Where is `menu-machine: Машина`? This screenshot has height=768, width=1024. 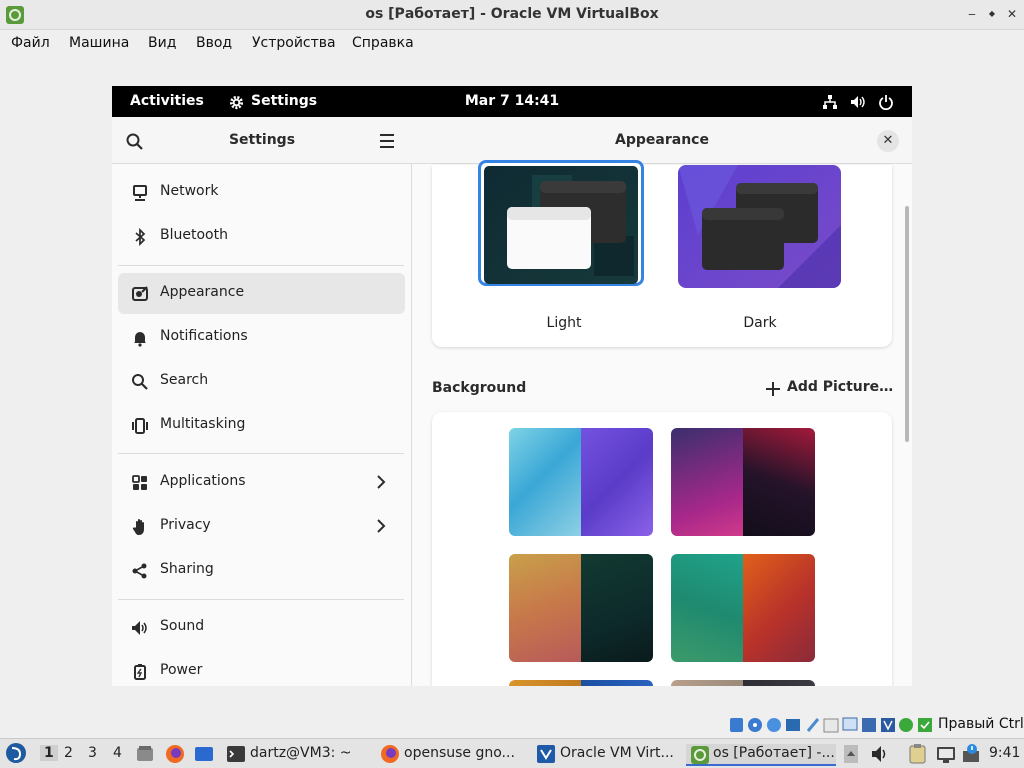
menu-machine: Машина is located at coordinates (99, 43).